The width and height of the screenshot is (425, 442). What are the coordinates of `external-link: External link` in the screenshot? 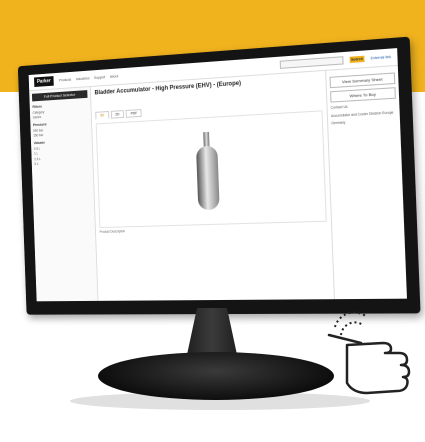 It's located at (381, 58).